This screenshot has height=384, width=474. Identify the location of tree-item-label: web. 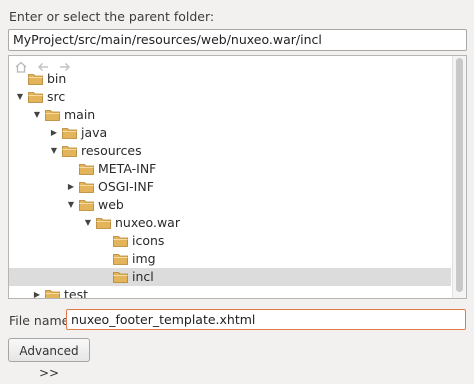
(111, 204).